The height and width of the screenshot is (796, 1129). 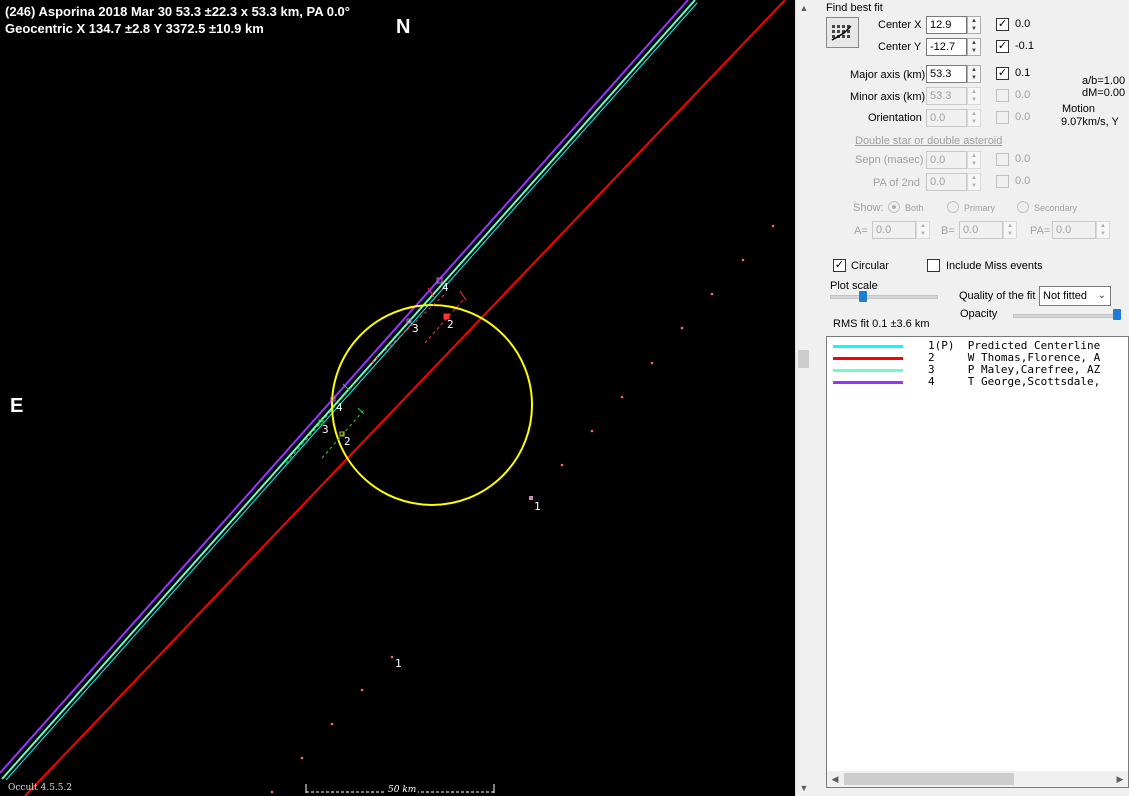 I want to click on north-label: N, so click(x=403, y=27).